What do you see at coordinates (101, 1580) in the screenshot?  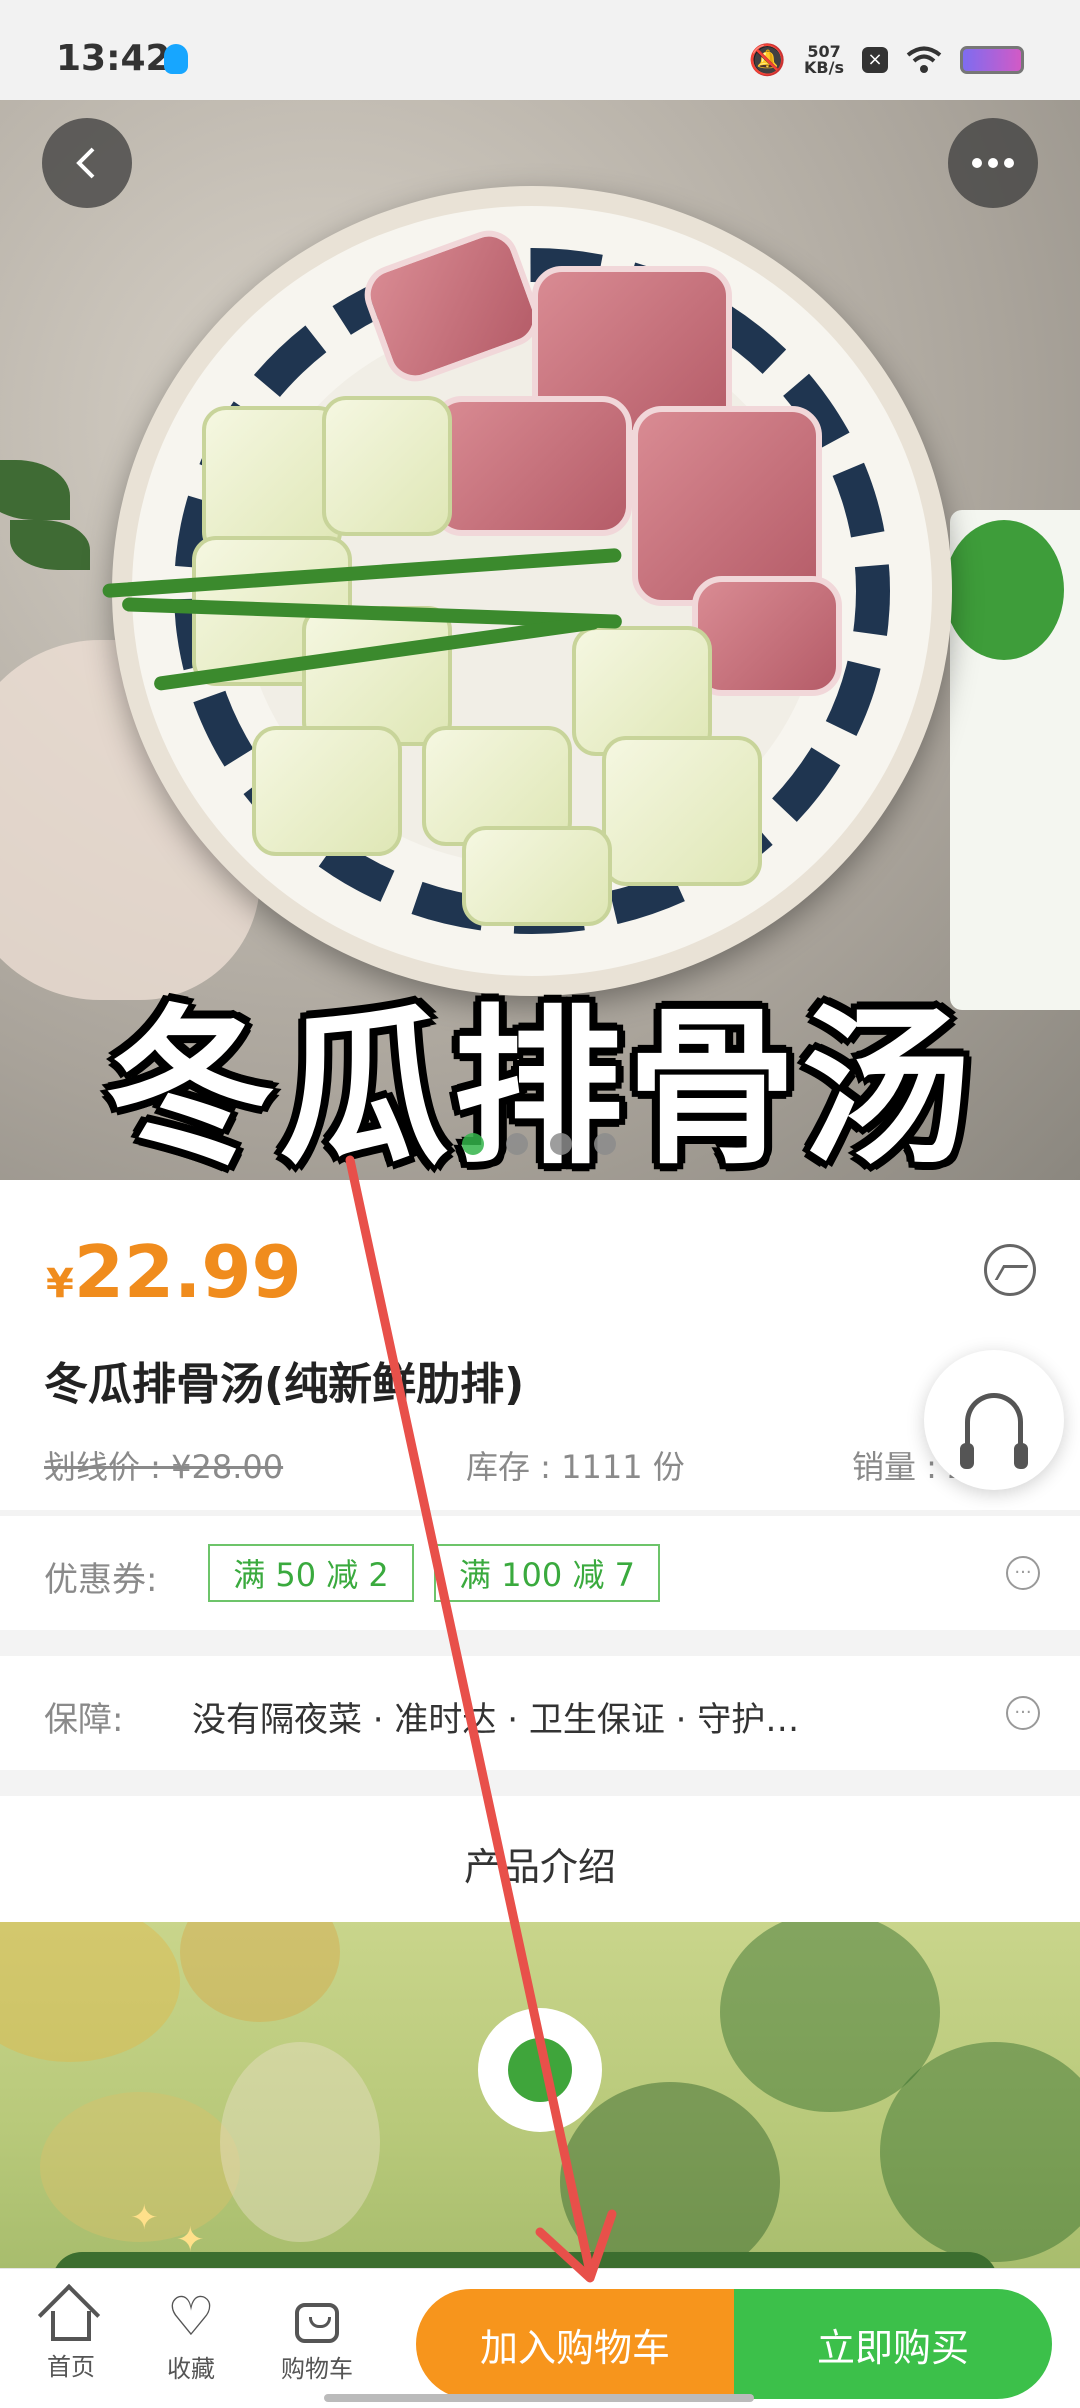 I see `coupon-label: 优惠券:` at bounding box center [101, 1580].